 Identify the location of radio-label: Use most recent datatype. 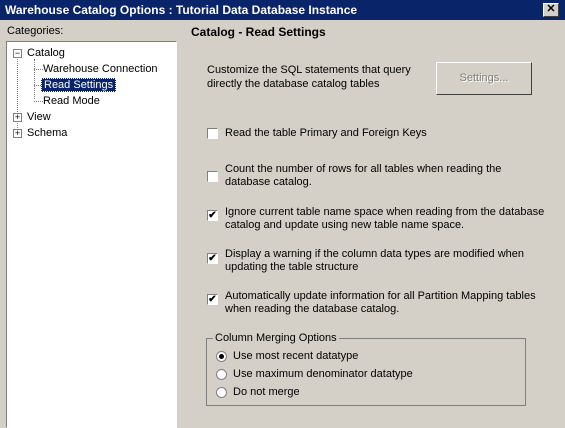
(296, 356).